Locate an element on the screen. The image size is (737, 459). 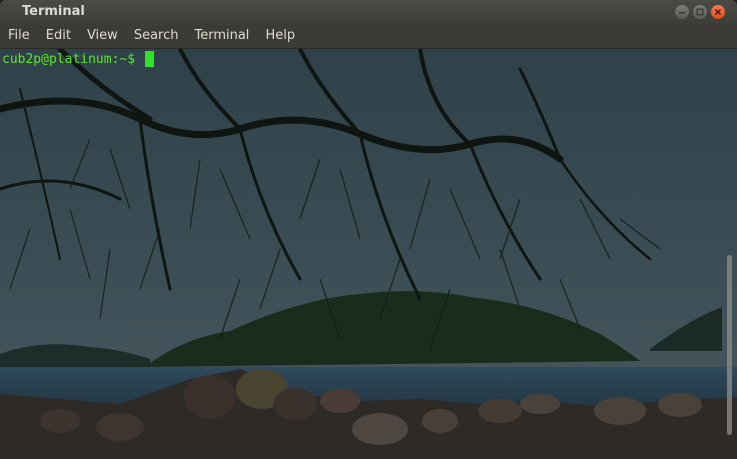
menu-view: View is located at coordinates (102, 36).